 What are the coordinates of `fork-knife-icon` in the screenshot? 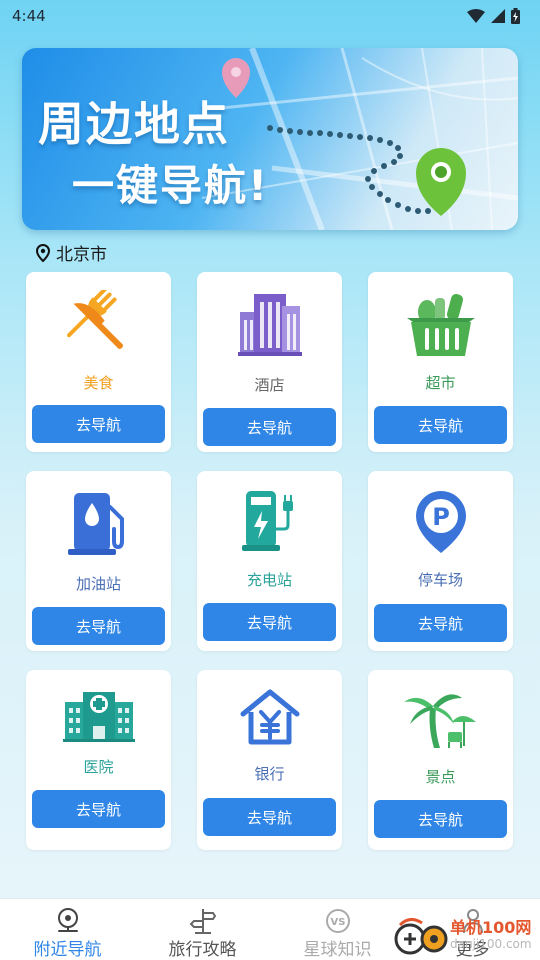 It's located at (94, 320).